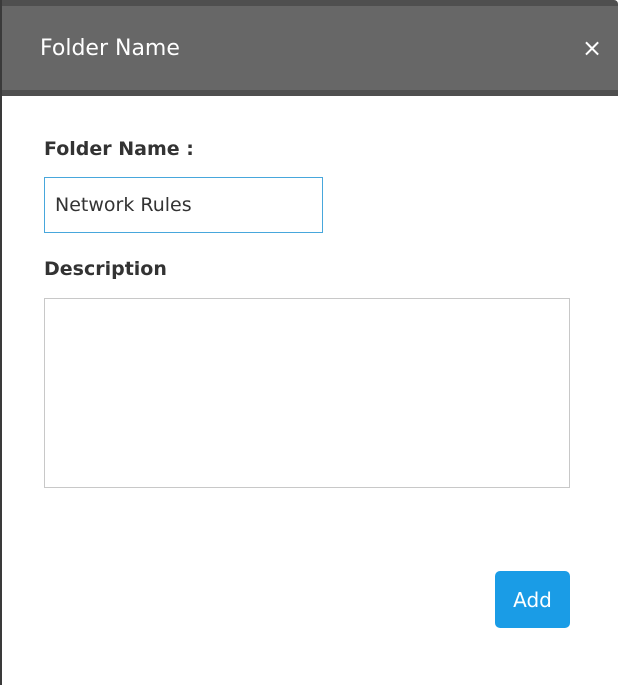  I want to click on folder-name-label: Folder Name :, so click(119, 149).